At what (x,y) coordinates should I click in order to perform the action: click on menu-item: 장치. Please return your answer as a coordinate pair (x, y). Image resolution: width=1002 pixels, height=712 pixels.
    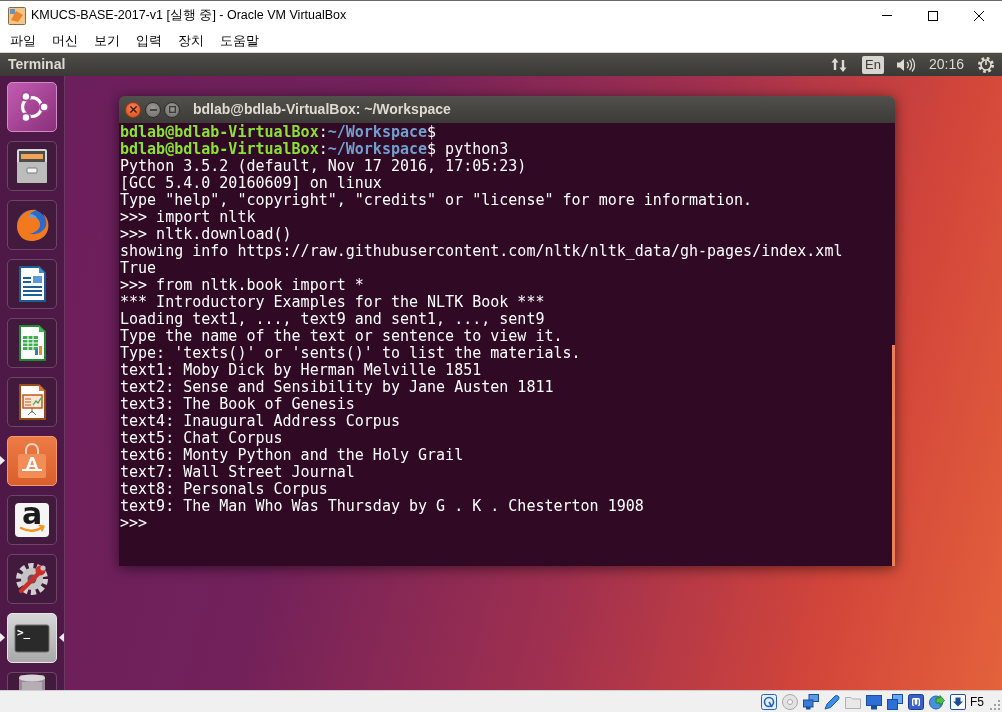
    Looking at the image, I should click on (191, 41).